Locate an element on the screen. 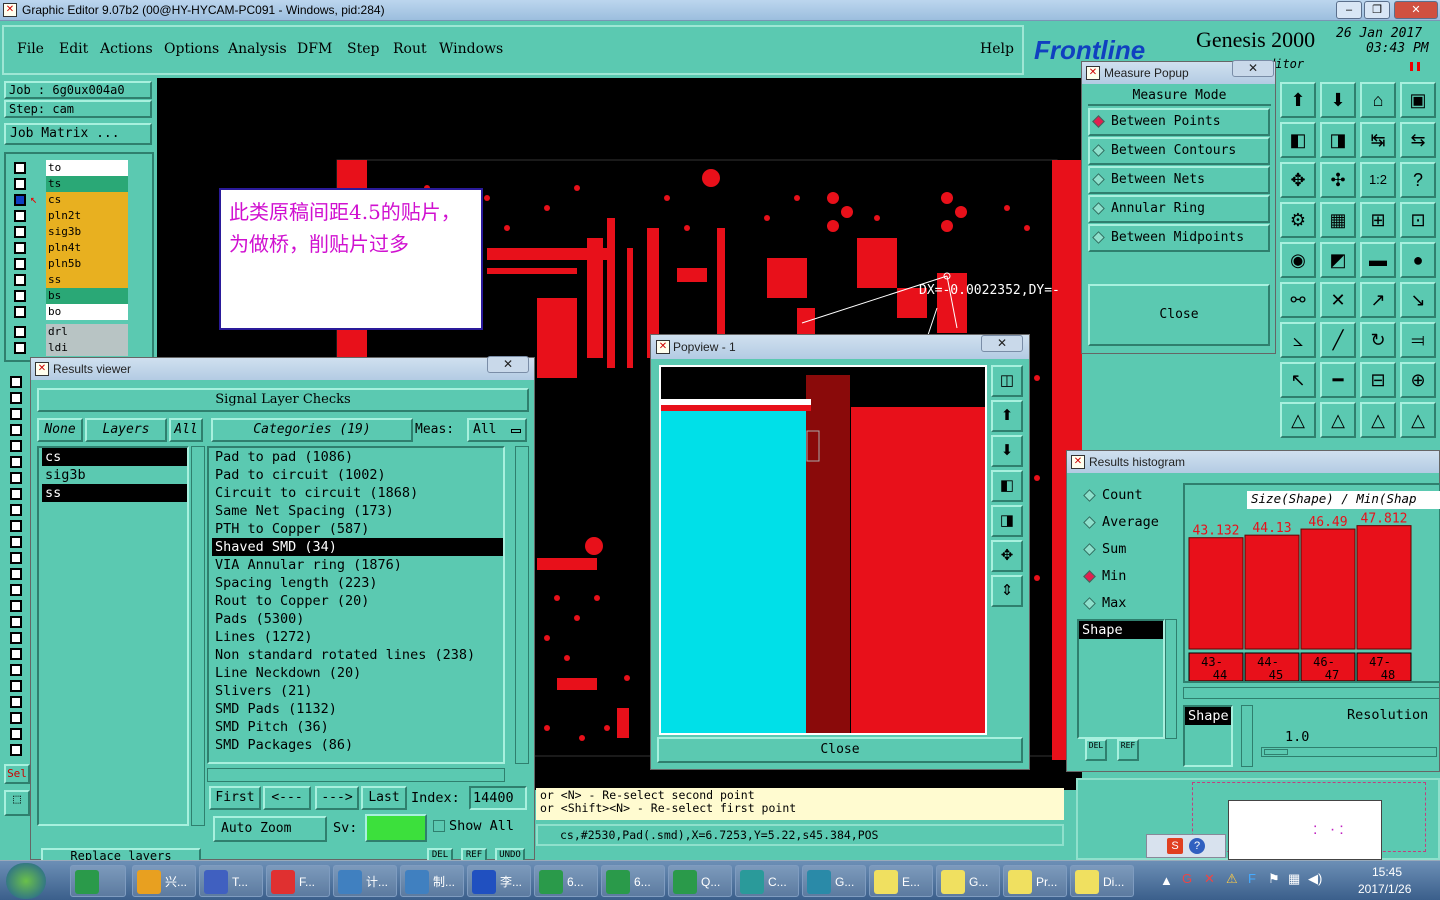 The width and height of the screenshot is (1440, 900). tool-button-icon: ⇆ is located at coordinates (1418, 140).